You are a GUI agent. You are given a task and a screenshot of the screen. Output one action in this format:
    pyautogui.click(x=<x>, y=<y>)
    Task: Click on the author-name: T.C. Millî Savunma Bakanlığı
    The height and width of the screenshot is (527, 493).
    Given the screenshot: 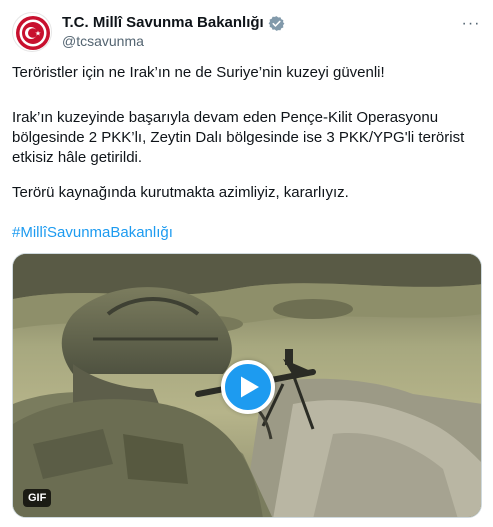 What is the action you would take?
    pyautogui.click(x=163, y=23)
    